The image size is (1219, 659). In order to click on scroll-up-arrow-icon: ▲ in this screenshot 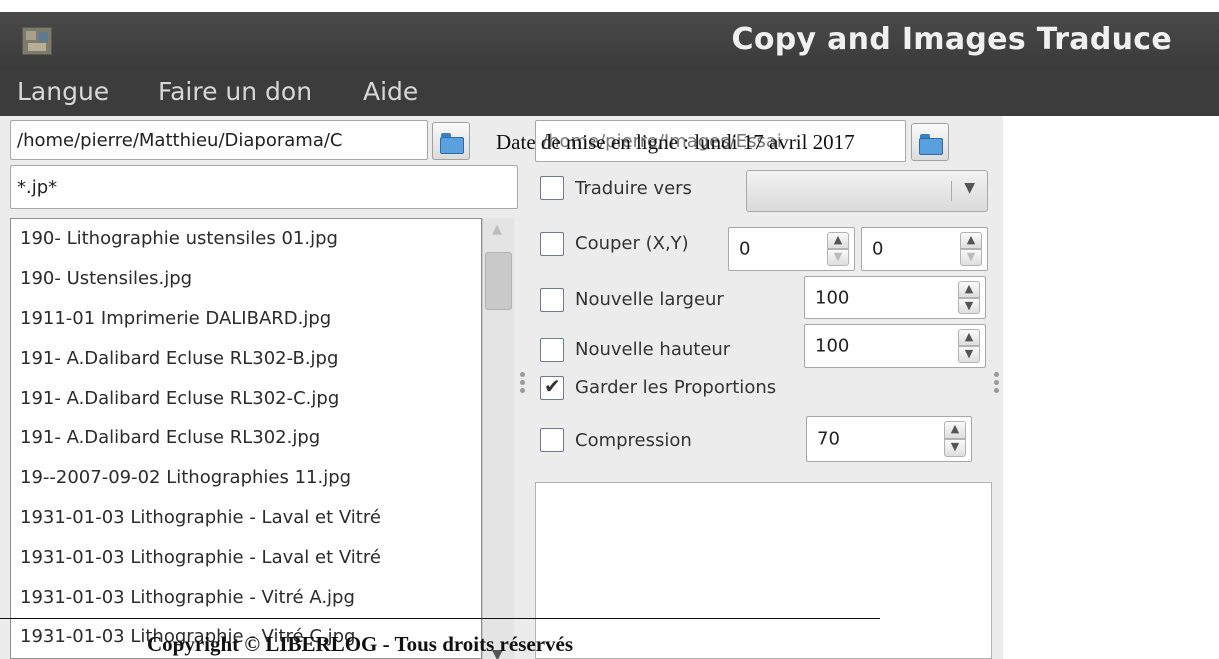, I will do `click(497, 229)`.